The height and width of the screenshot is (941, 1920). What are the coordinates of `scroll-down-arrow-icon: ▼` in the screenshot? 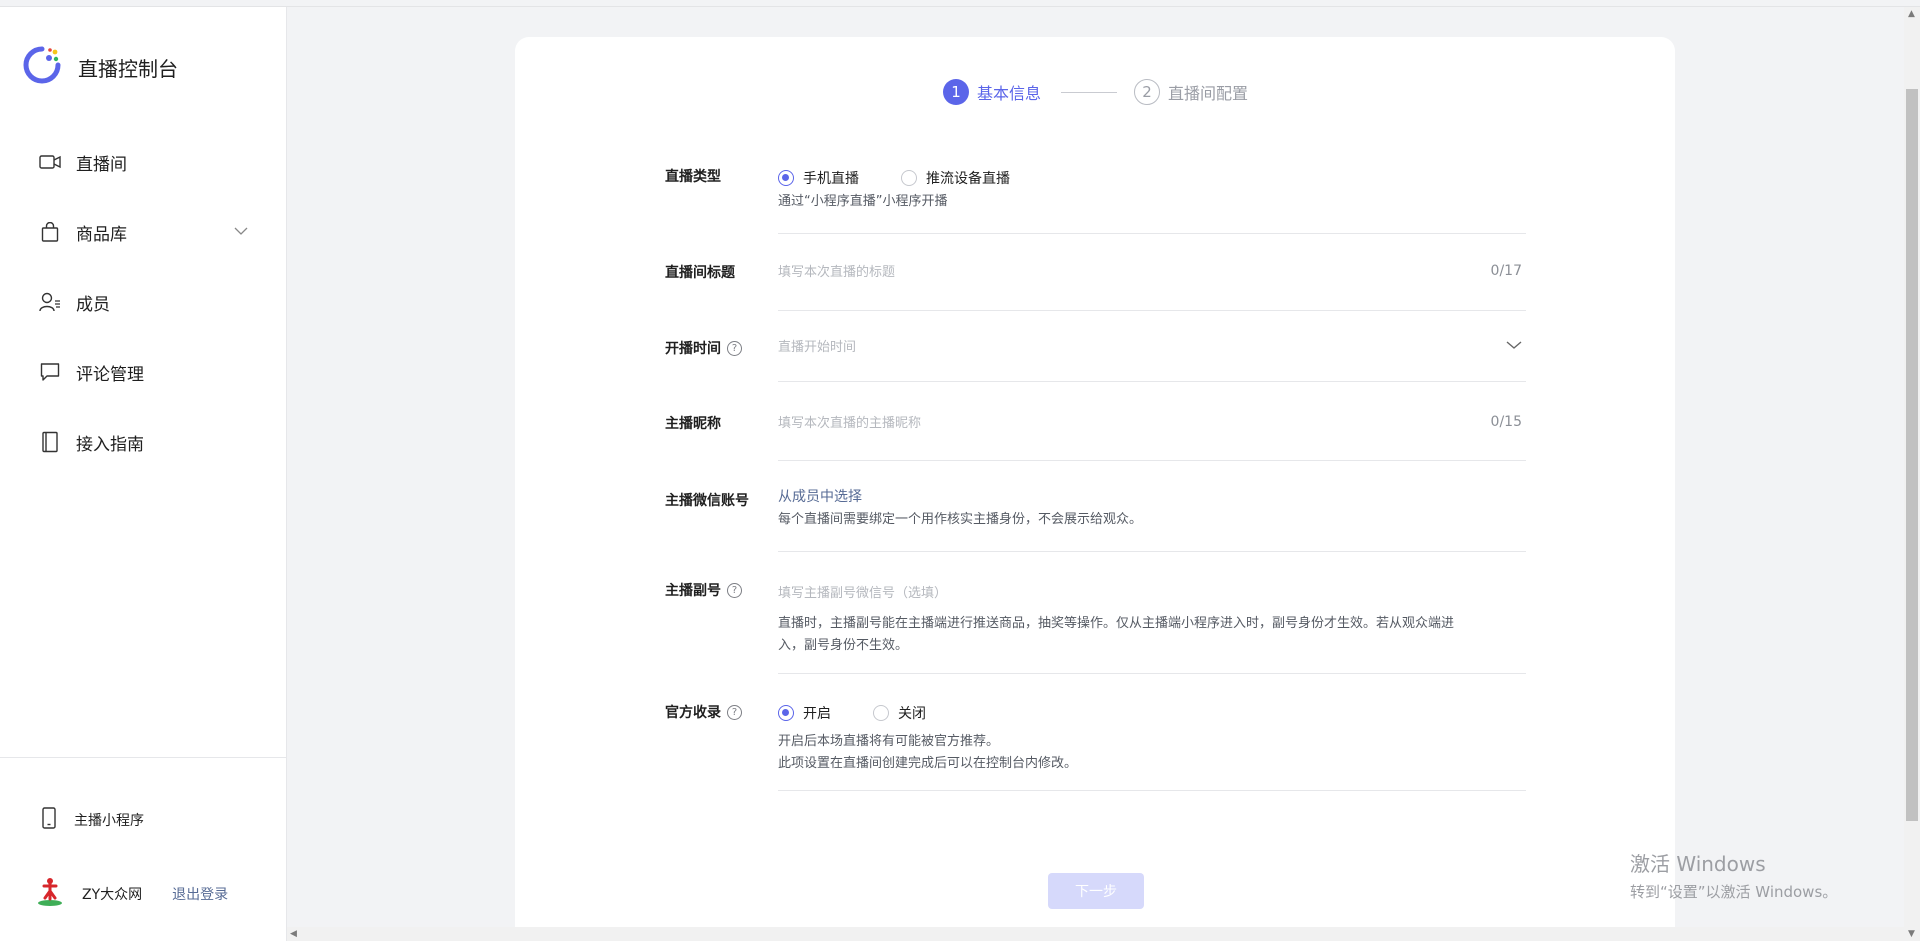 It's located at (1911, 934).